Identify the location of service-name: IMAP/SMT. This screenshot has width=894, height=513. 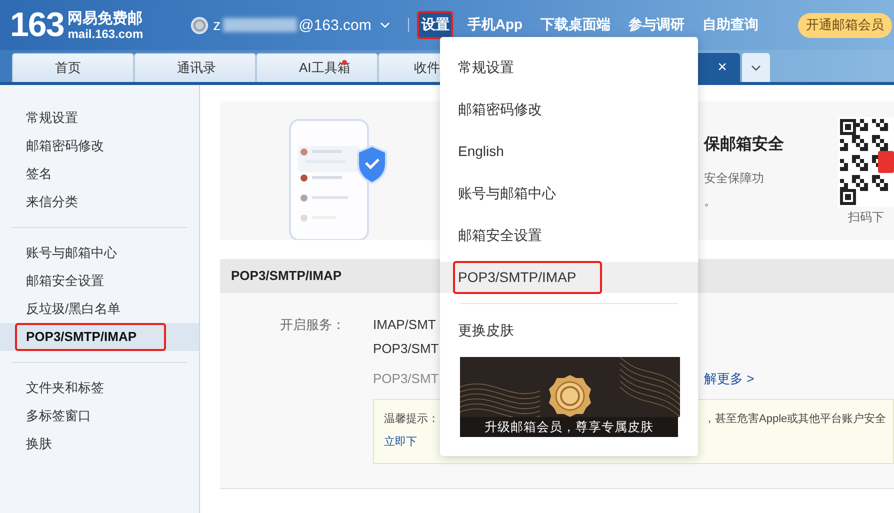
(405, 325).